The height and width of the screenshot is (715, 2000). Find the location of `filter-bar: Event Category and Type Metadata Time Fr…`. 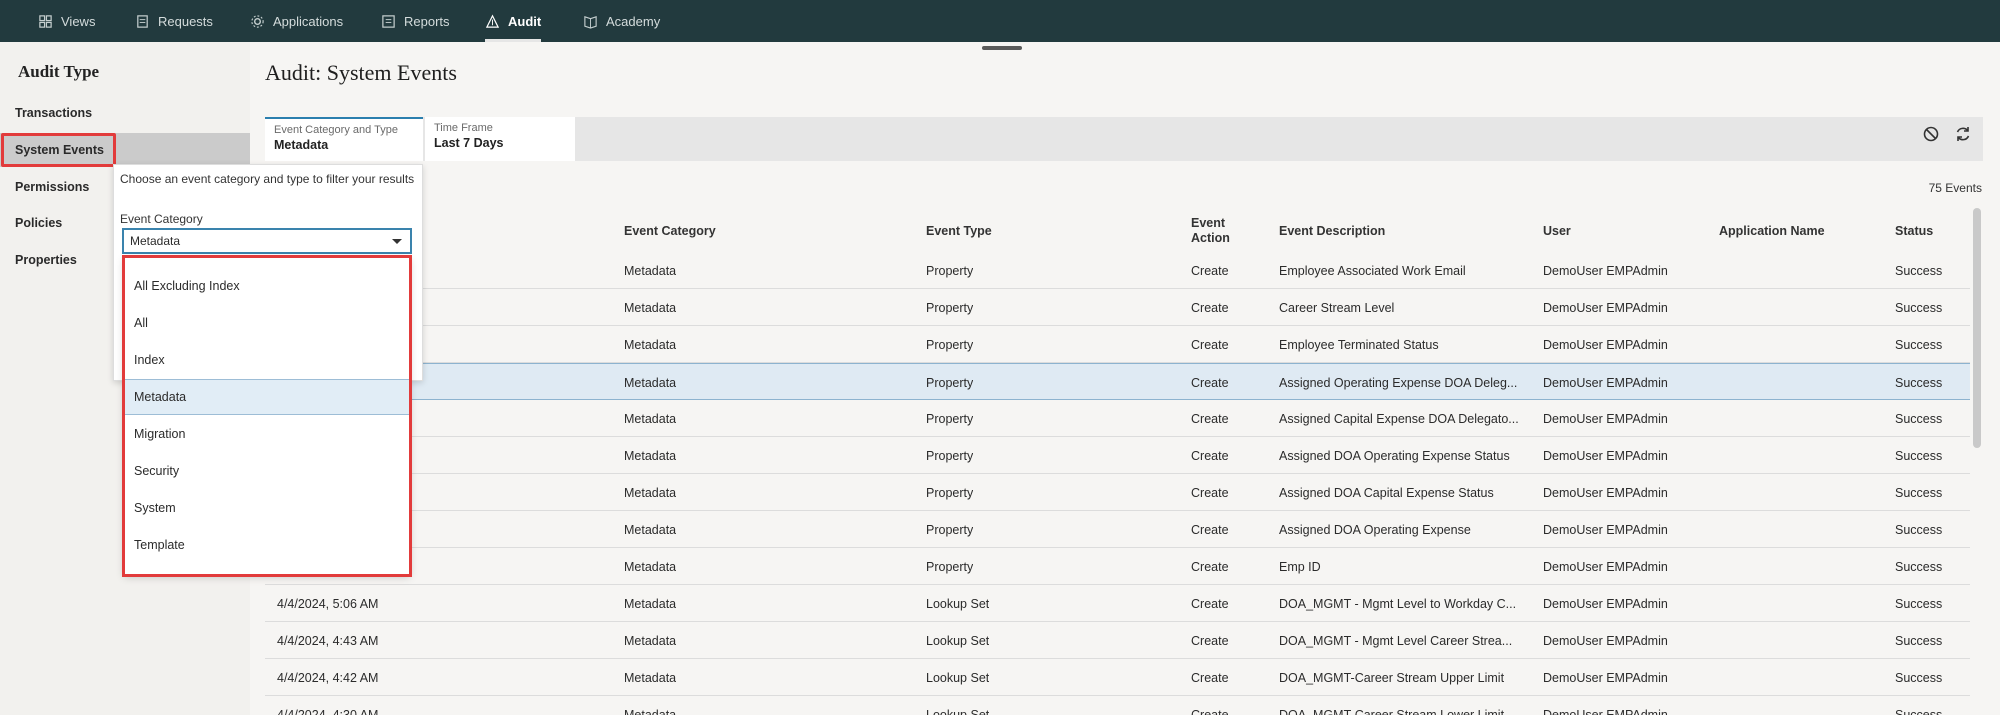

filter-bar: Event Category and Type Metadata Time Fr… is located at coordinates (1124, 139).